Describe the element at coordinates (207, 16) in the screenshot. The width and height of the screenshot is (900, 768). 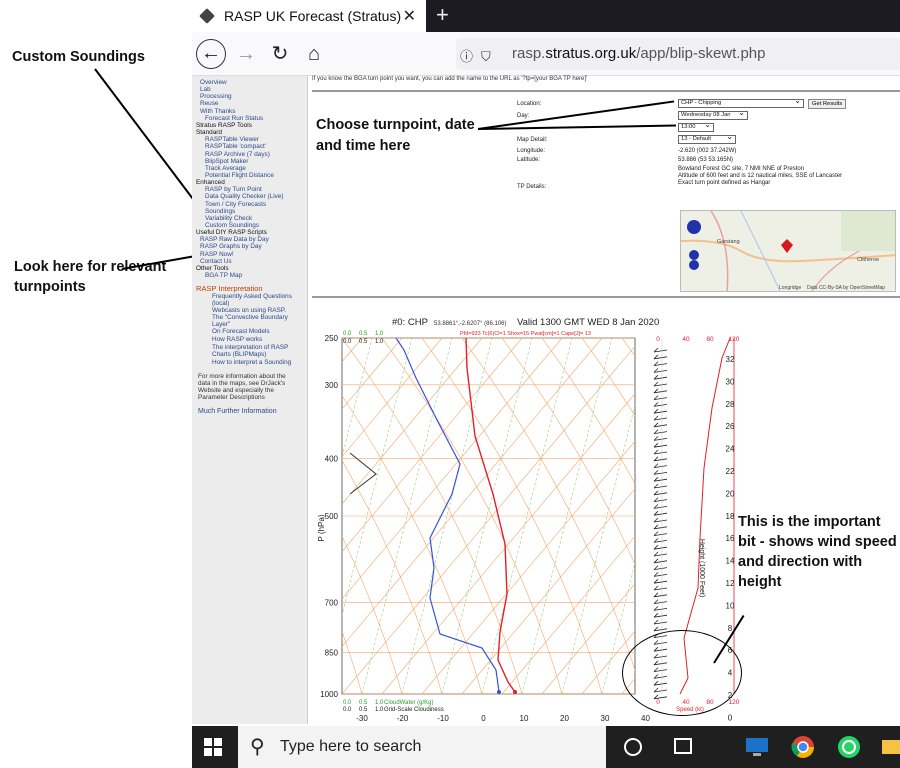
I see `site-icon` at that location.